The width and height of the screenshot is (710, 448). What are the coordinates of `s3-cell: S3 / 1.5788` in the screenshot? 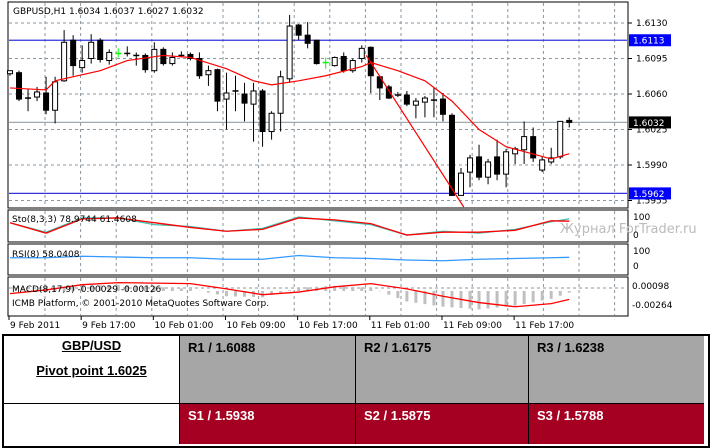 It's located at (616, 424).